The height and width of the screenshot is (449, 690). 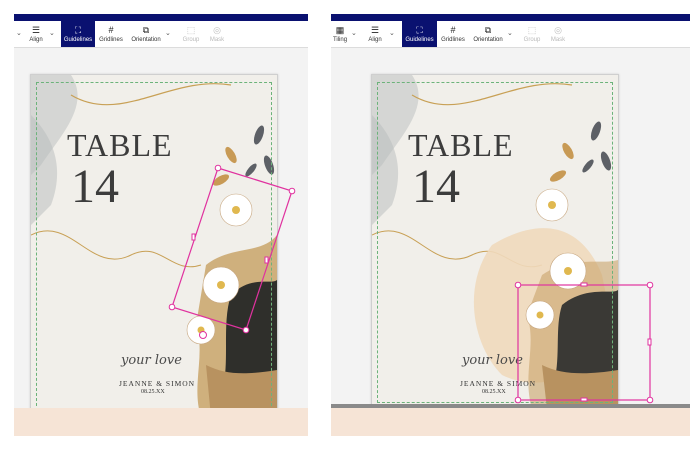 I want to click on resize-handle-top, so click(x=584, y=284).